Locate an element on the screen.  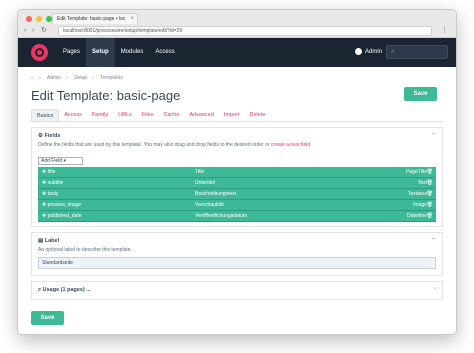
browser-menu-icon: ⋮ is located at coordinates (444, 31).